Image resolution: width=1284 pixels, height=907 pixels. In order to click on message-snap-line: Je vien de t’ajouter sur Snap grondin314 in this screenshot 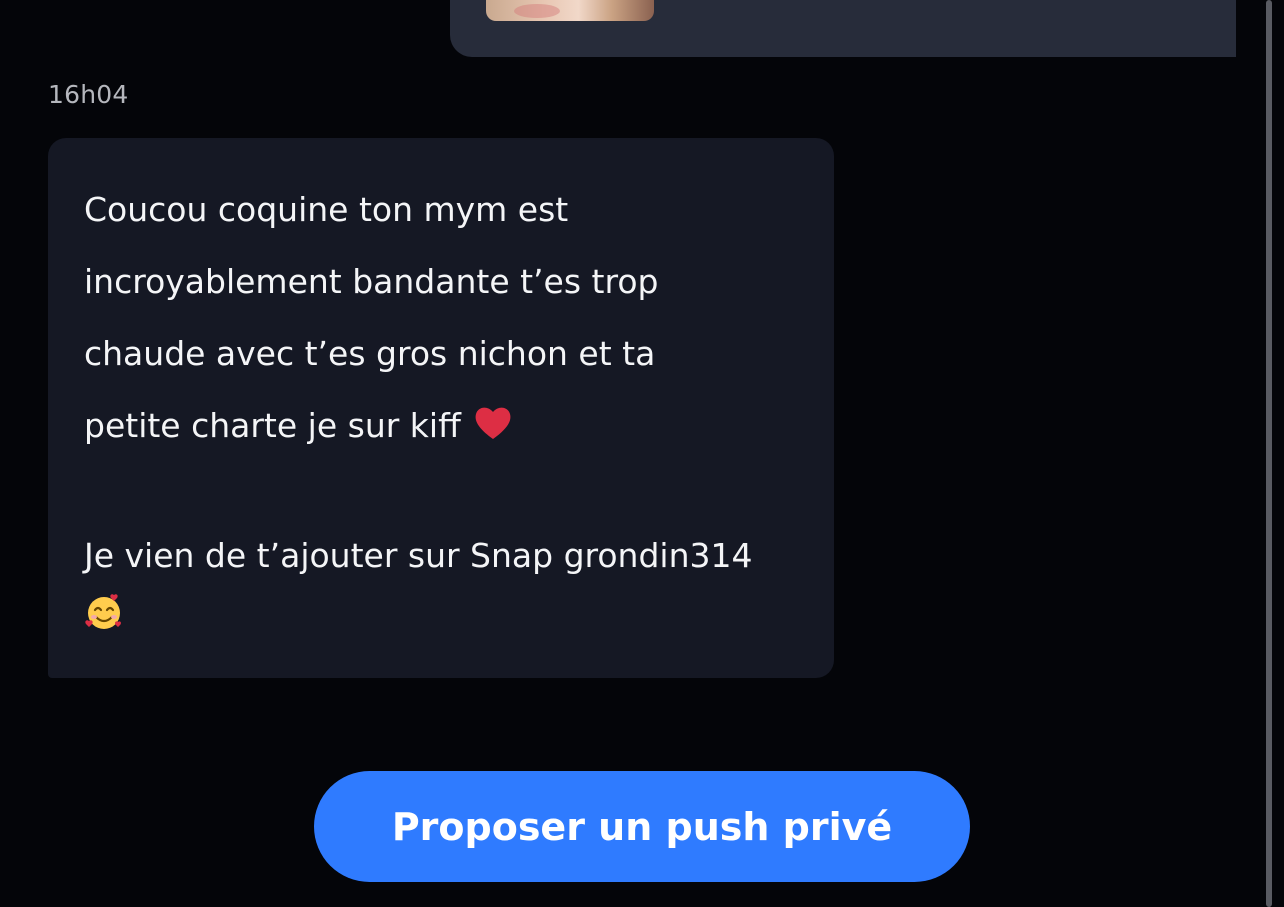, I will do `click(418, 555)`.